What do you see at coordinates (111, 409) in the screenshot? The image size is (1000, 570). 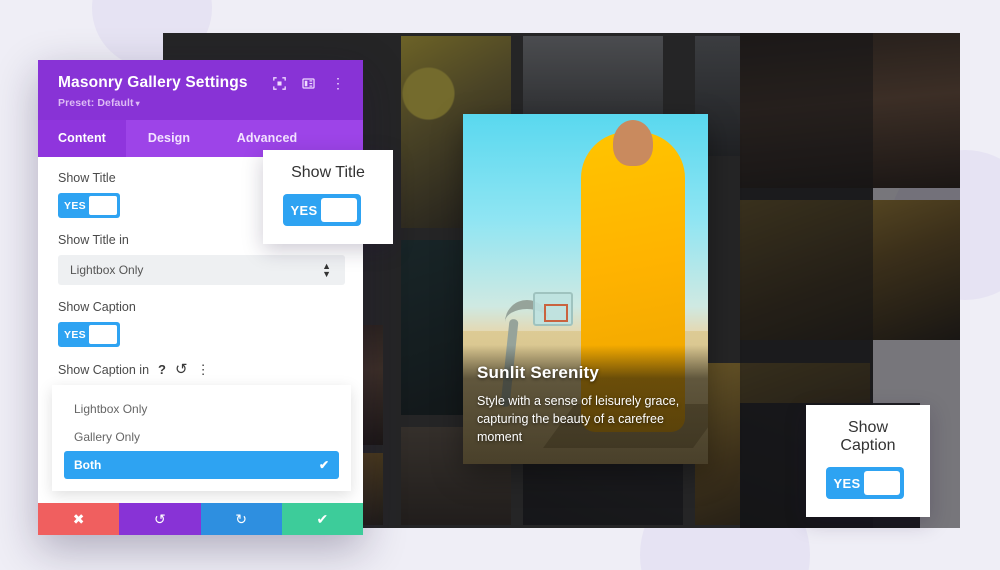 I see `dropdown-option-label: Lightbox Only` at bounding box center [111, 409].